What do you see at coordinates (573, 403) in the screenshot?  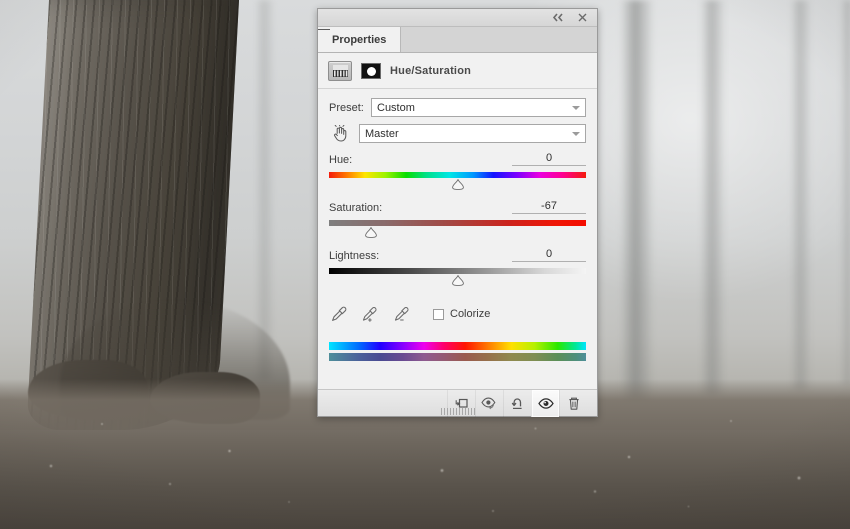 I see `delete-layer-button` at bounding box center [573, 403].